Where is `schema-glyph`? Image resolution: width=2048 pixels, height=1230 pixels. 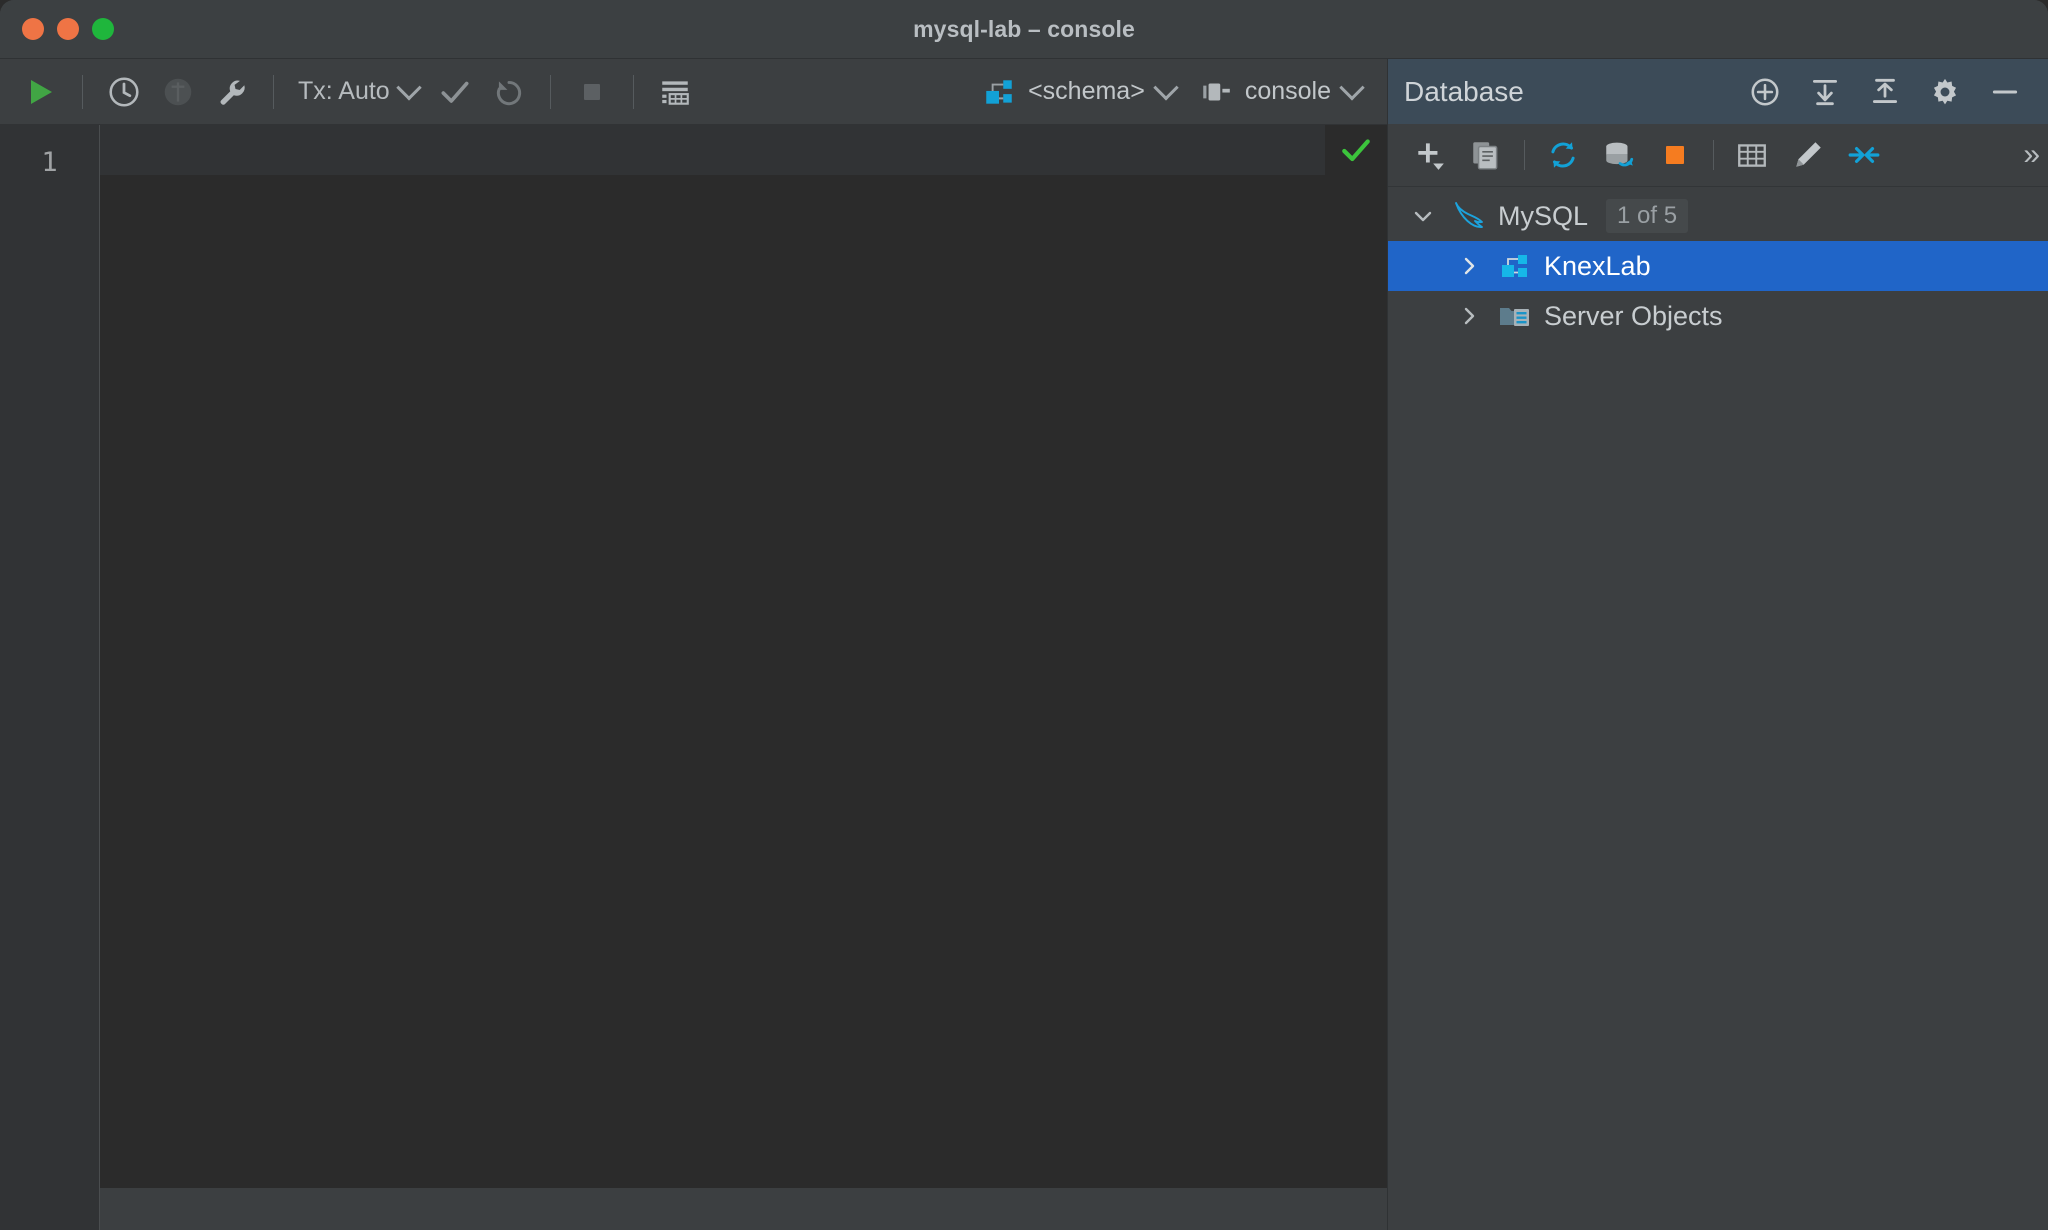
schema-glyph is located at coordinates (1514, 266).